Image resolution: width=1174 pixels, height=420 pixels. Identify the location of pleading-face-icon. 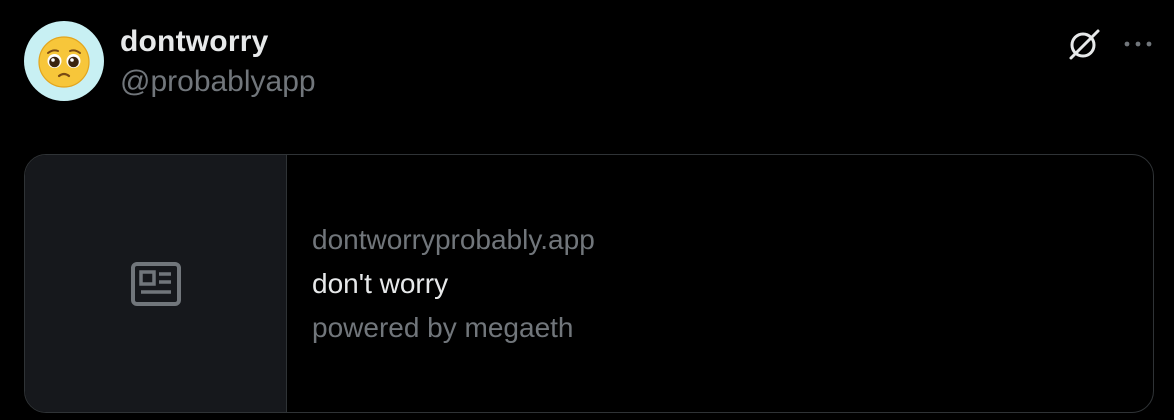
(64, 62).